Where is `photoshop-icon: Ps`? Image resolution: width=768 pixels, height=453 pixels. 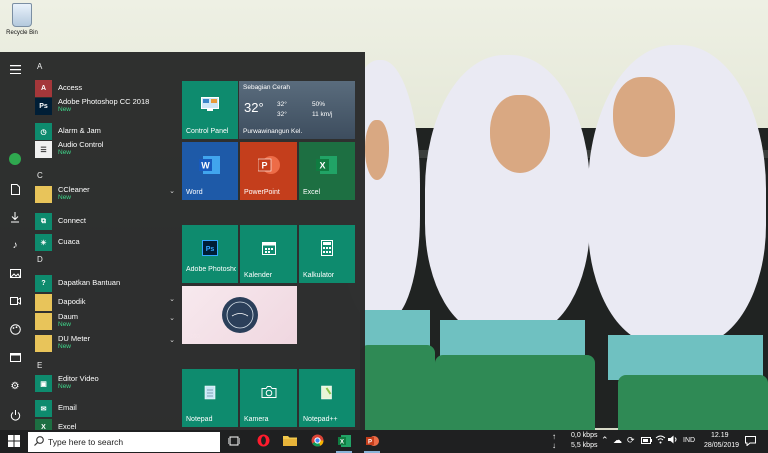
photoshop-icon: Ps is located at coordinates (210, 248).